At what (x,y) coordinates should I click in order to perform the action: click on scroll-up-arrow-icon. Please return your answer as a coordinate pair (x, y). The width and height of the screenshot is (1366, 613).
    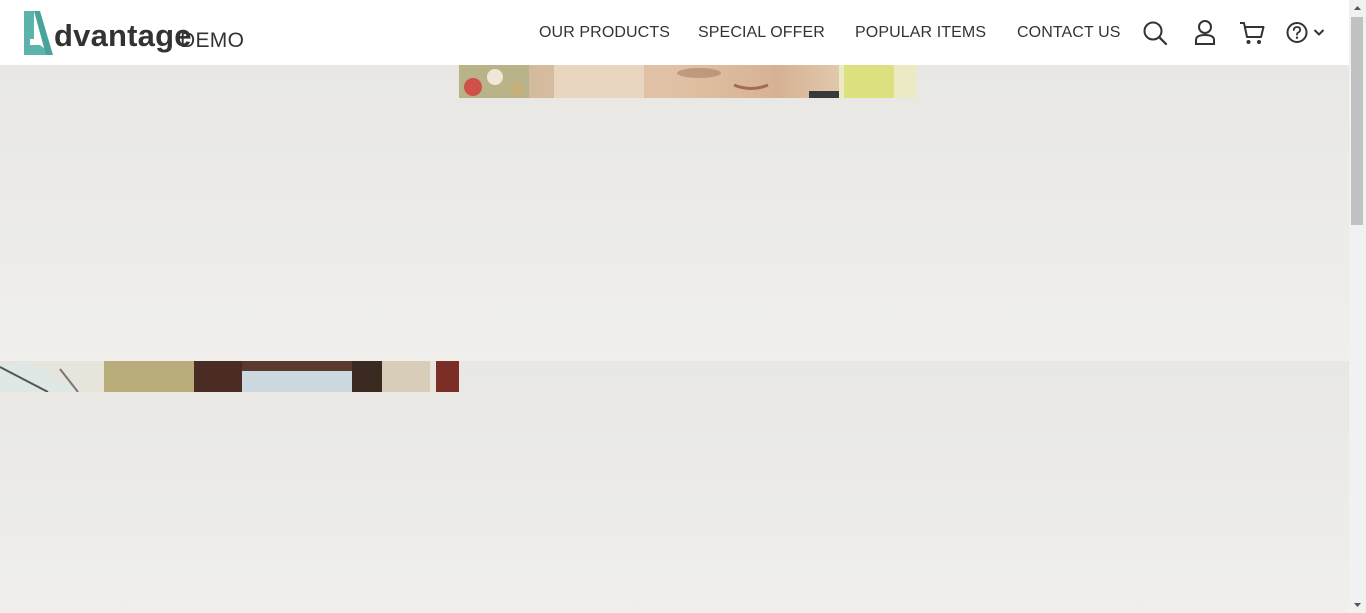
    Looking at the image, I should click on (1357, 8).